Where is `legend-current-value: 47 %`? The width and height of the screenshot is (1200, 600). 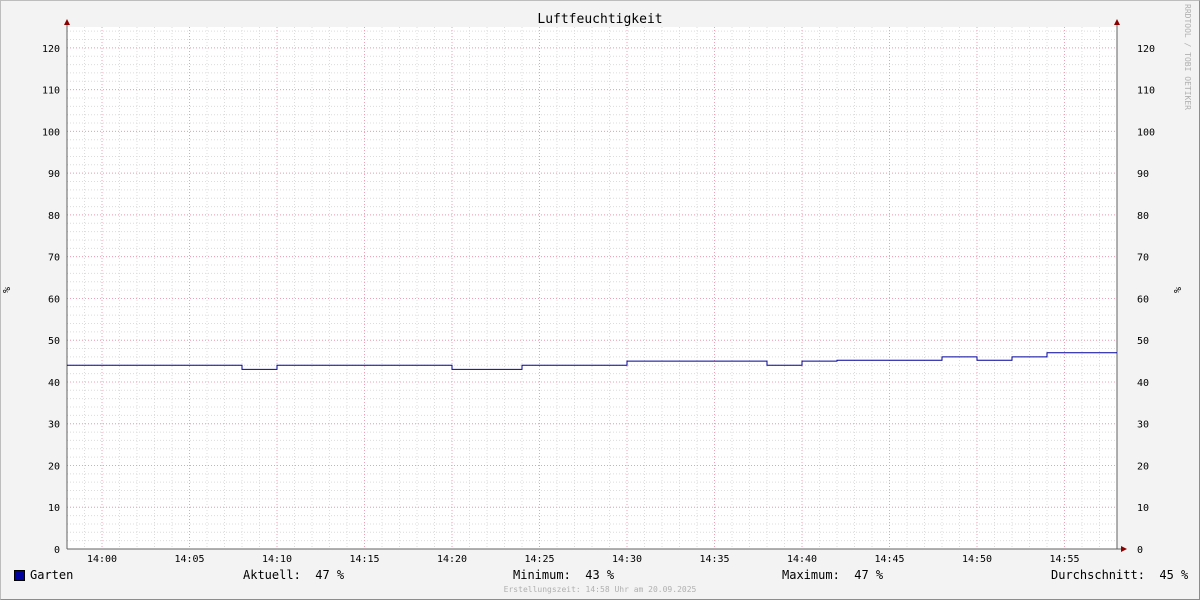 legend-current-value: 47 % is located at coordinates (330, 575).